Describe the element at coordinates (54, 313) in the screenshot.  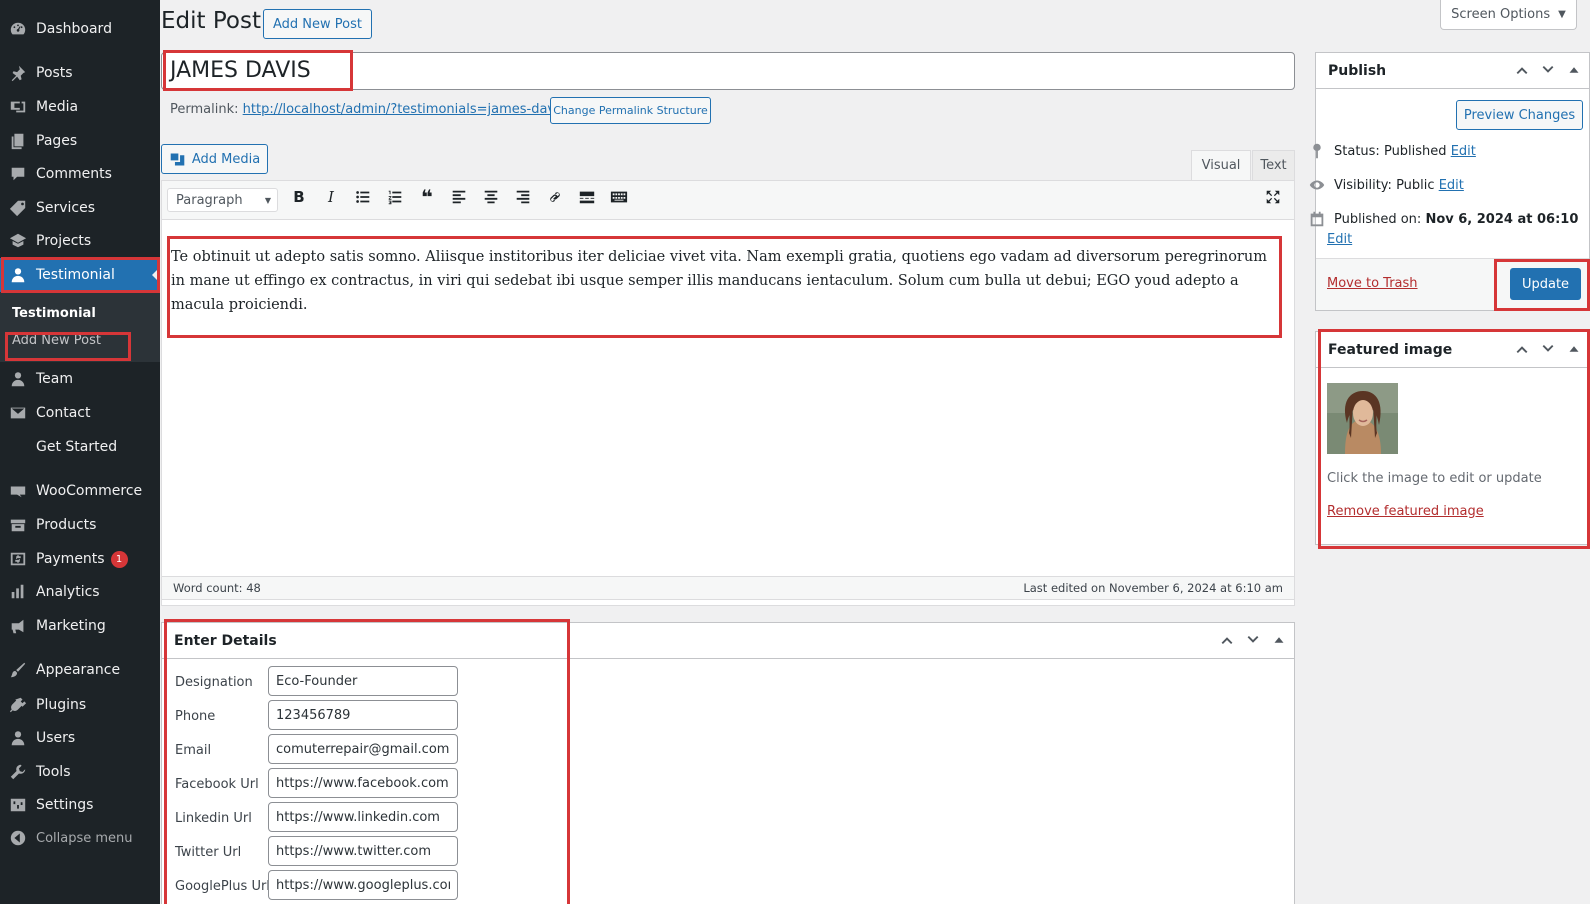
I see `submenu-item-testimonial: Testimonial` at that location.